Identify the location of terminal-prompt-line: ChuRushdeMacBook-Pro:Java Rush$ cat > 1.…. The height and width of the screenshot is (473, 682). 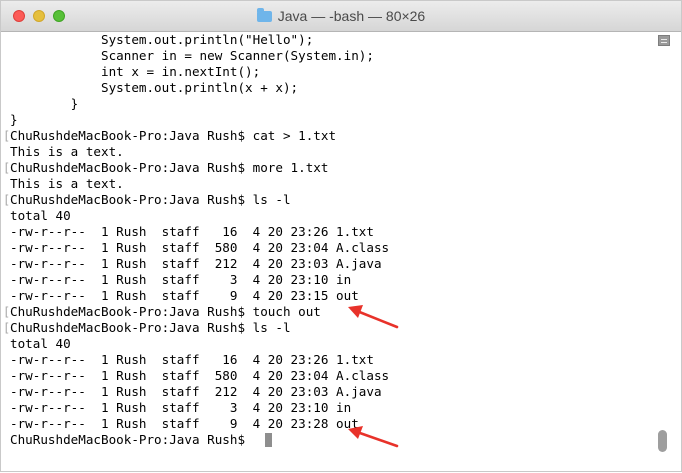
(173, 135).